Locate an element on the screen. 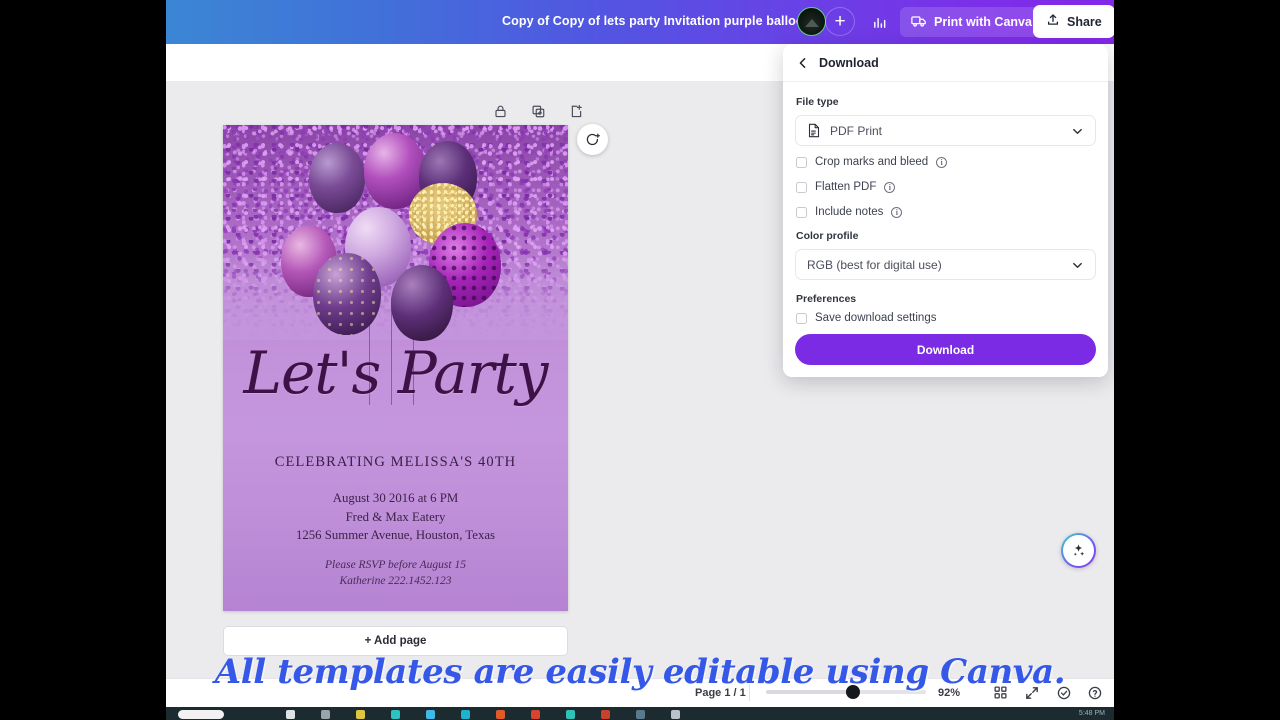 The height and width of the screenshot is (720, 1280). save-settings-checkbox is located at coordinates (801, 318).